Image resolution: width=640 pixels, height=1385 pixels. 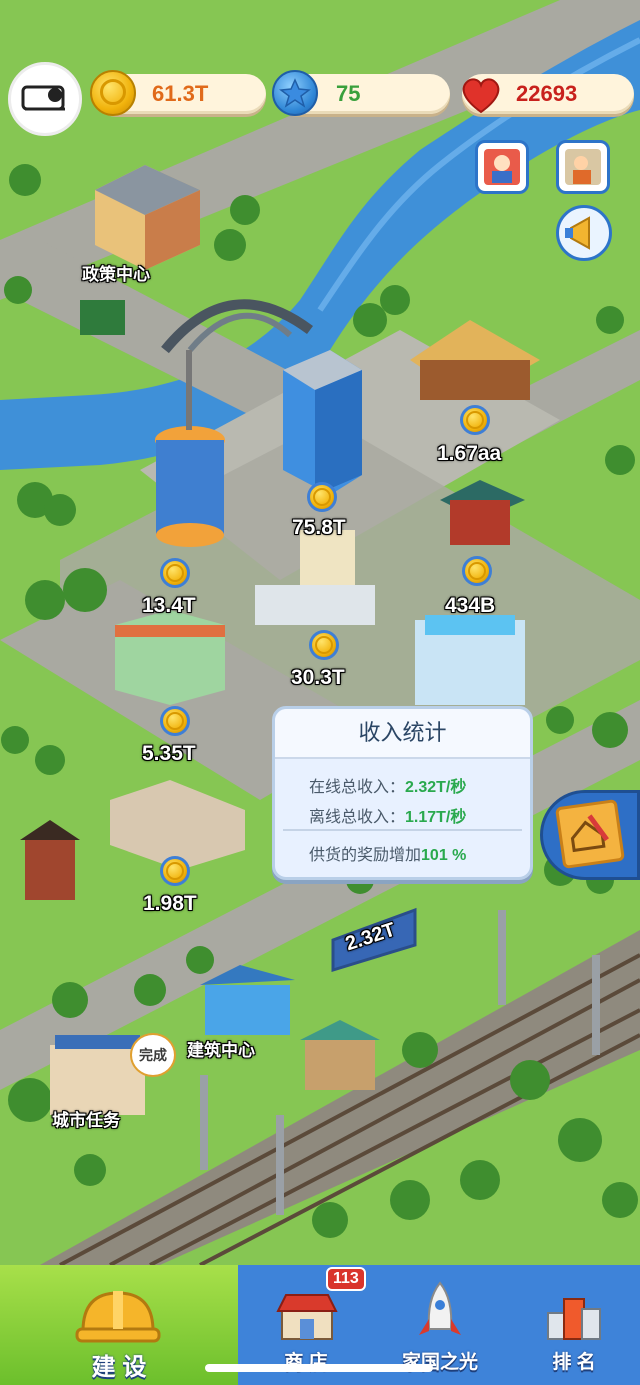 I want to click on tab-rank-label: 排 名, so click(x=574, y=1362).